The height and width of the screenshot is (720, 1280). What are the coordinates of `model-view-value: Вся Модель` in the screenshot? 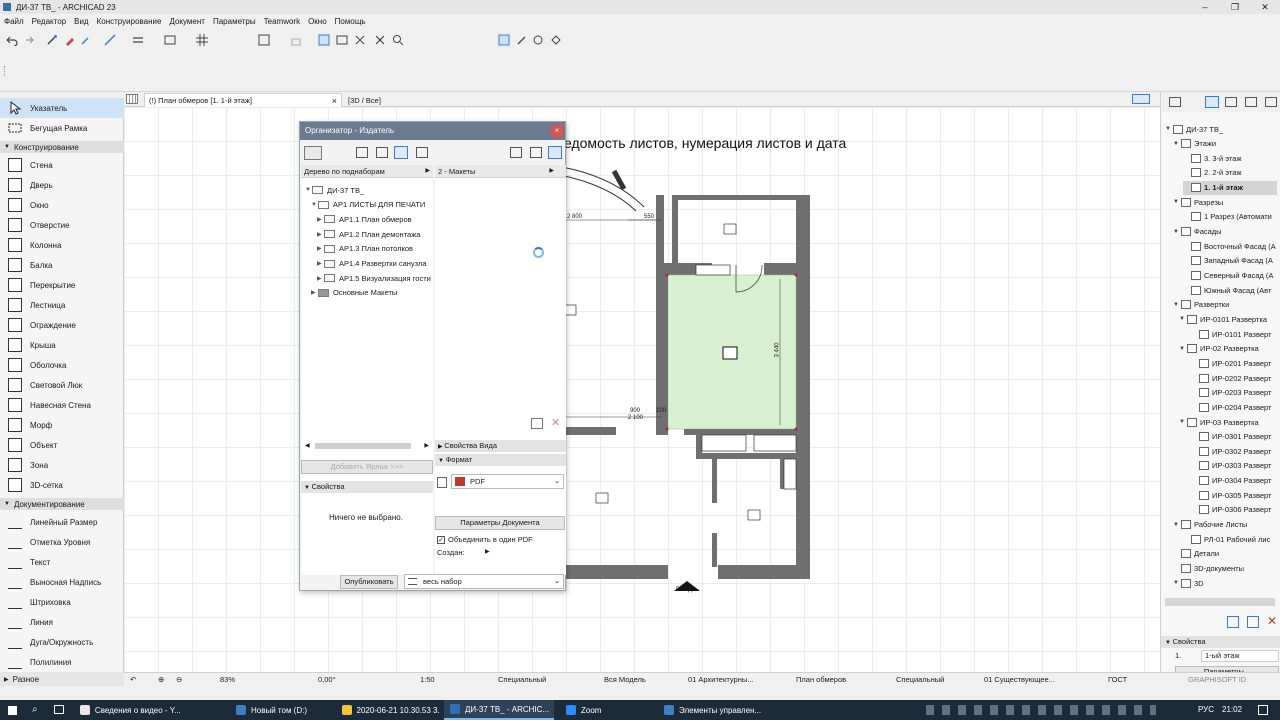 It's located at (625, 680).